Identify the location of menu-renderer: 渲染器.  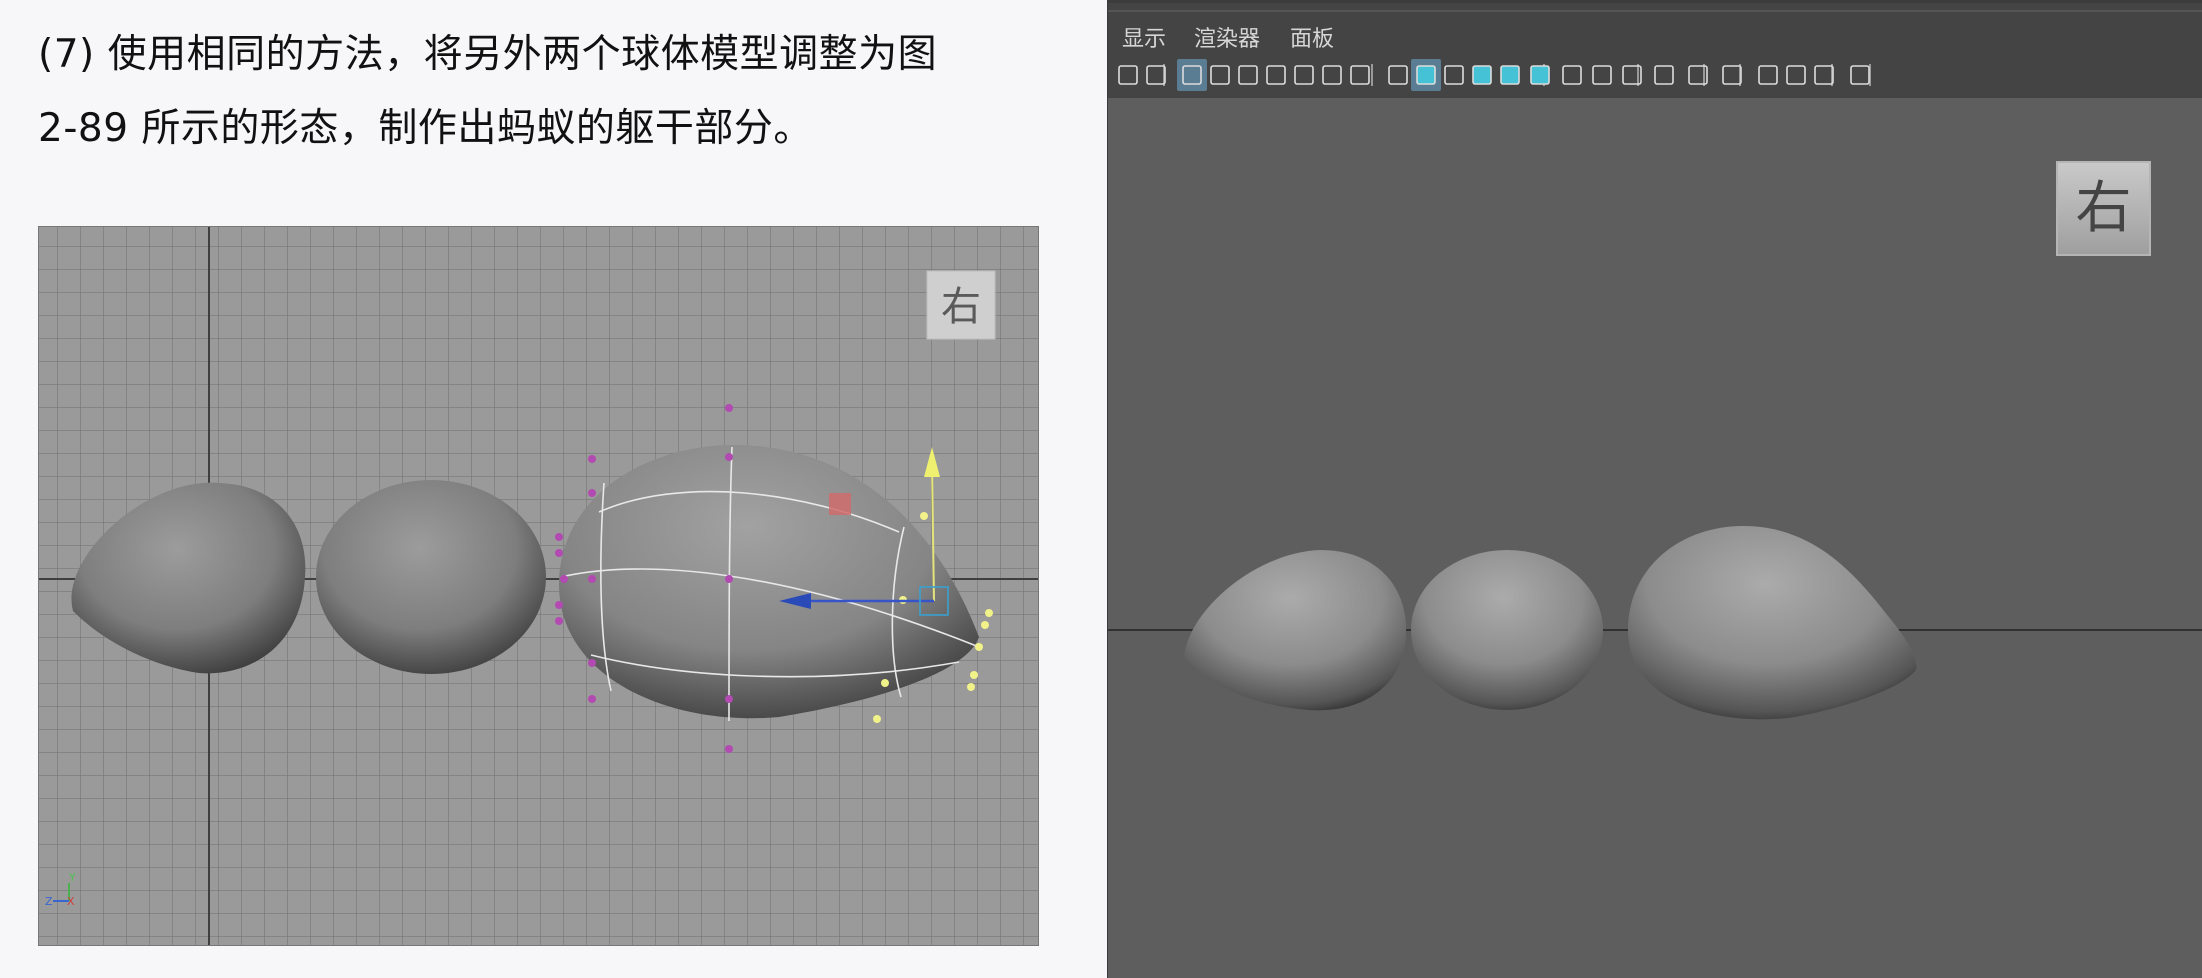
(1227, 37).